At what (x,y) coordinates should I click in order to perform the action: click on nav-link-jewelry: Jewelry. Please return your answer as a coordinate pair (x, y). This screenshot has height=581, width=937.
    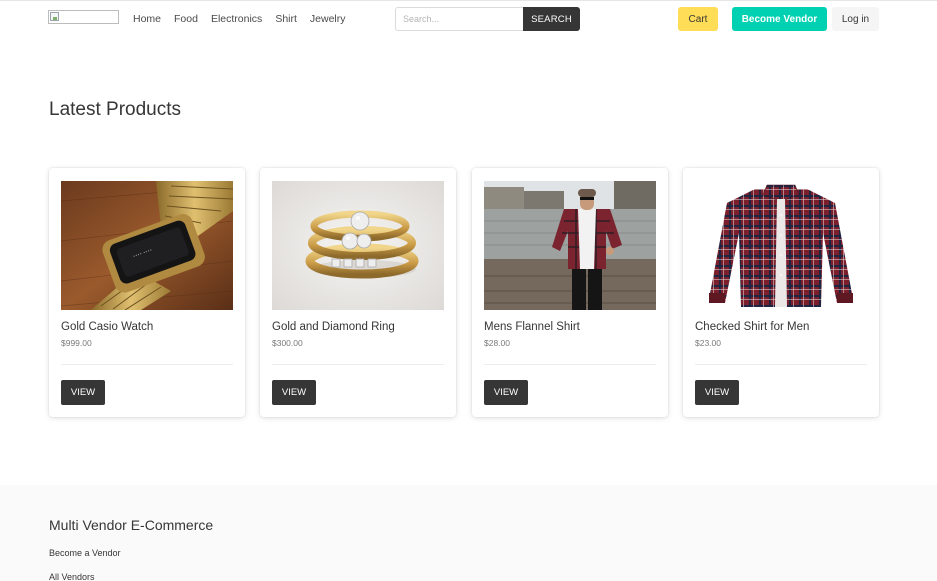
    Looking at the image, I should click on (328, 19).